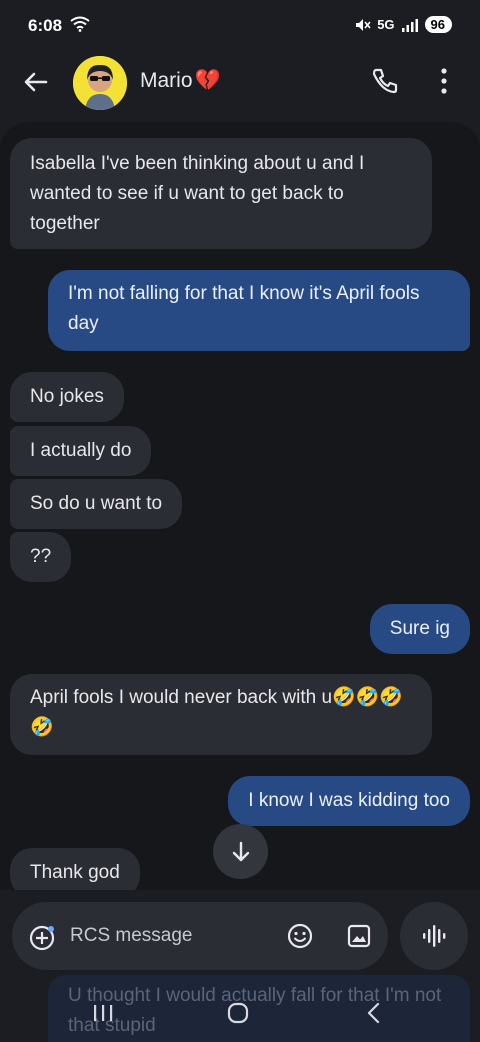 This screenshot has height=1042, width=480. I want to click on gallery-icon, so click(359, 936).